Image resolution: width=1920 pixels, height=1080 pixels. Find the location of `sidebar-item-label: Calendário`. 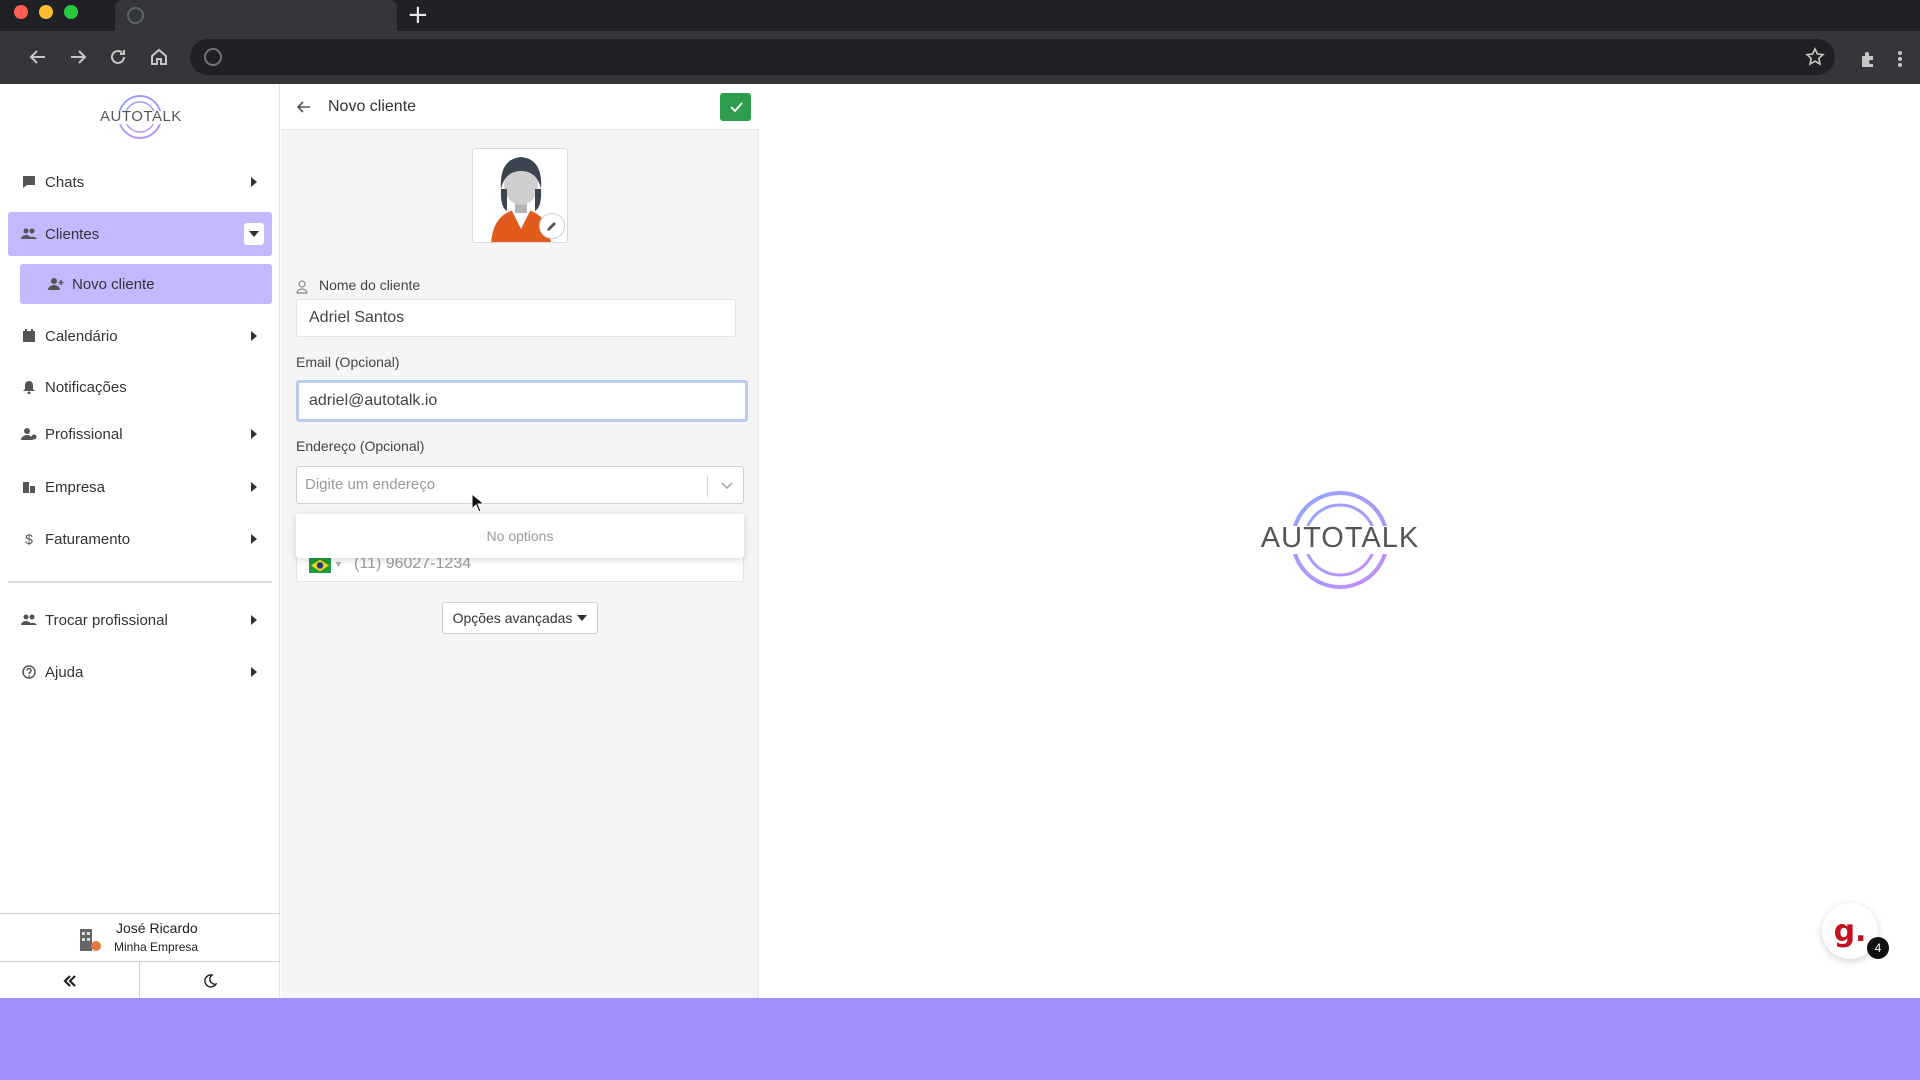

sidebar-item-label: Calendário is located at coordinates (81, 336).